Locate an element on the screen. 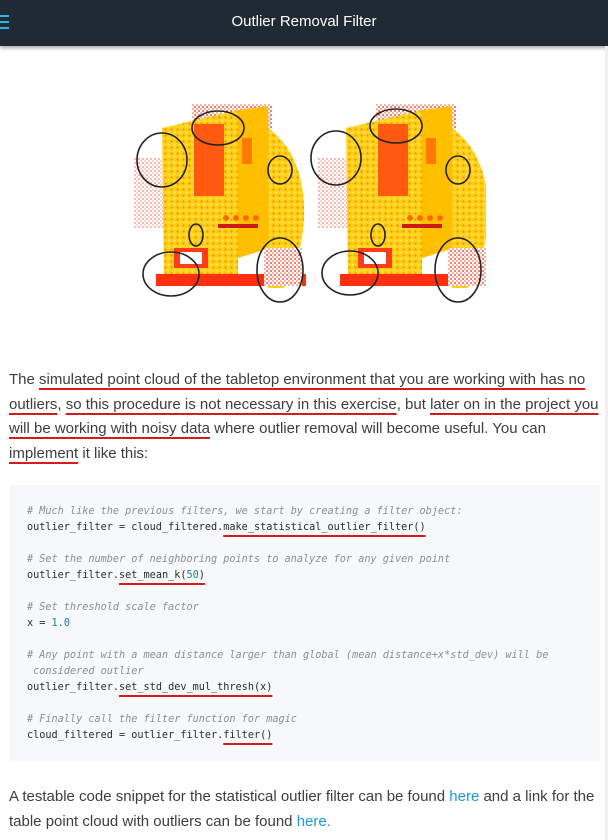  code-highlight: set_std_dev_mul_thresh(x) is located at coordinates (196, 687).